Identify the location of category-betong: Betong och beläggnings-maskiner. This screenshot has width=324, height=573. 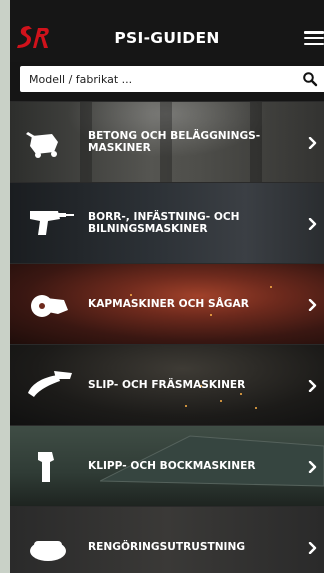
(167, 141).